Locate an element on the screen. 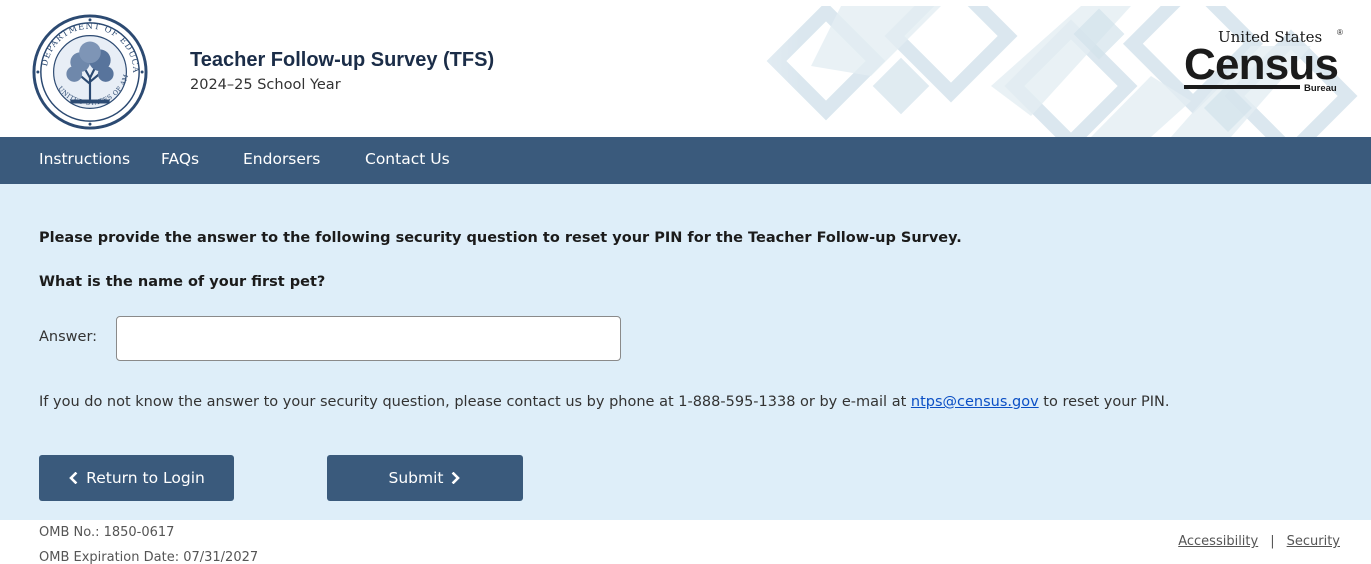 This screenshot has height=564, width=1371. answer-input is located at coordinates (368, 338).